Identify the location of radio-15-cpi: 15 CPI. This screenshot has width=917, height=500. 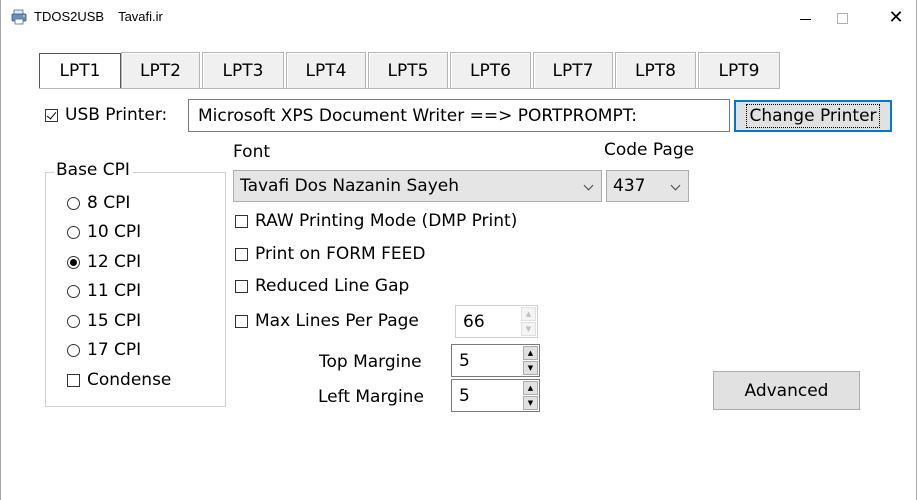
(104, 321).